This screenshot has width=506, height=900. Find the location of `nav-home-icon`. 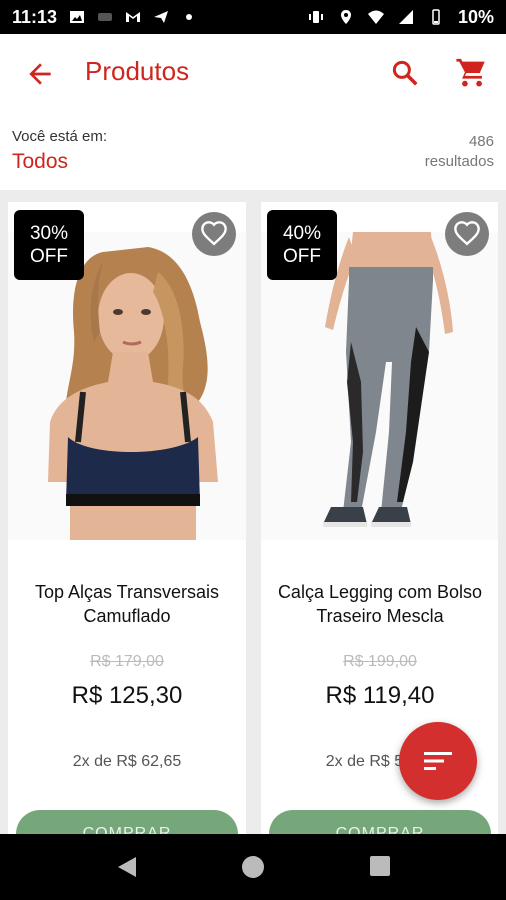

nav-home-icon is located at coordinates (253, 867).